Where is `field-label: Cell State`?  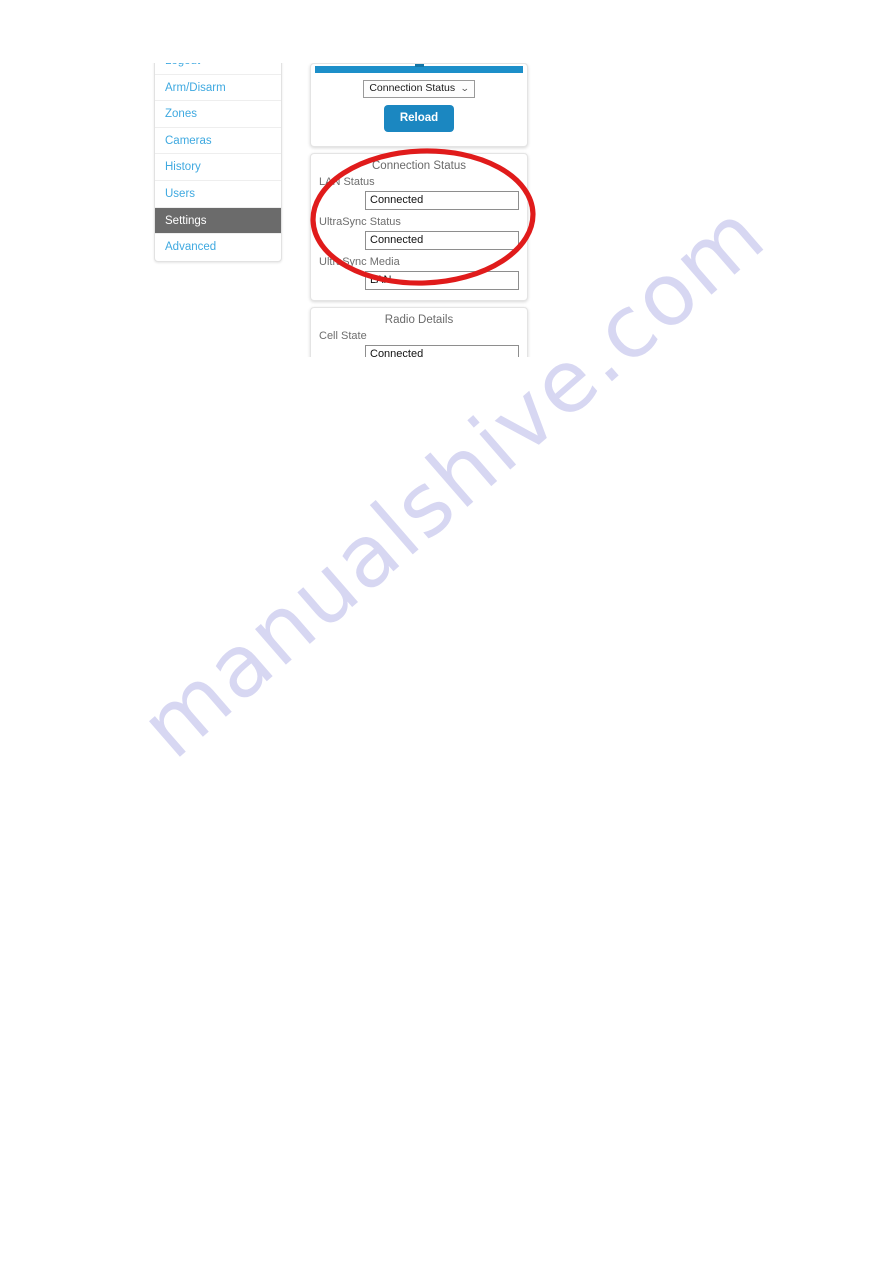
field-label: Cell State is located at coordinates (343, 336).